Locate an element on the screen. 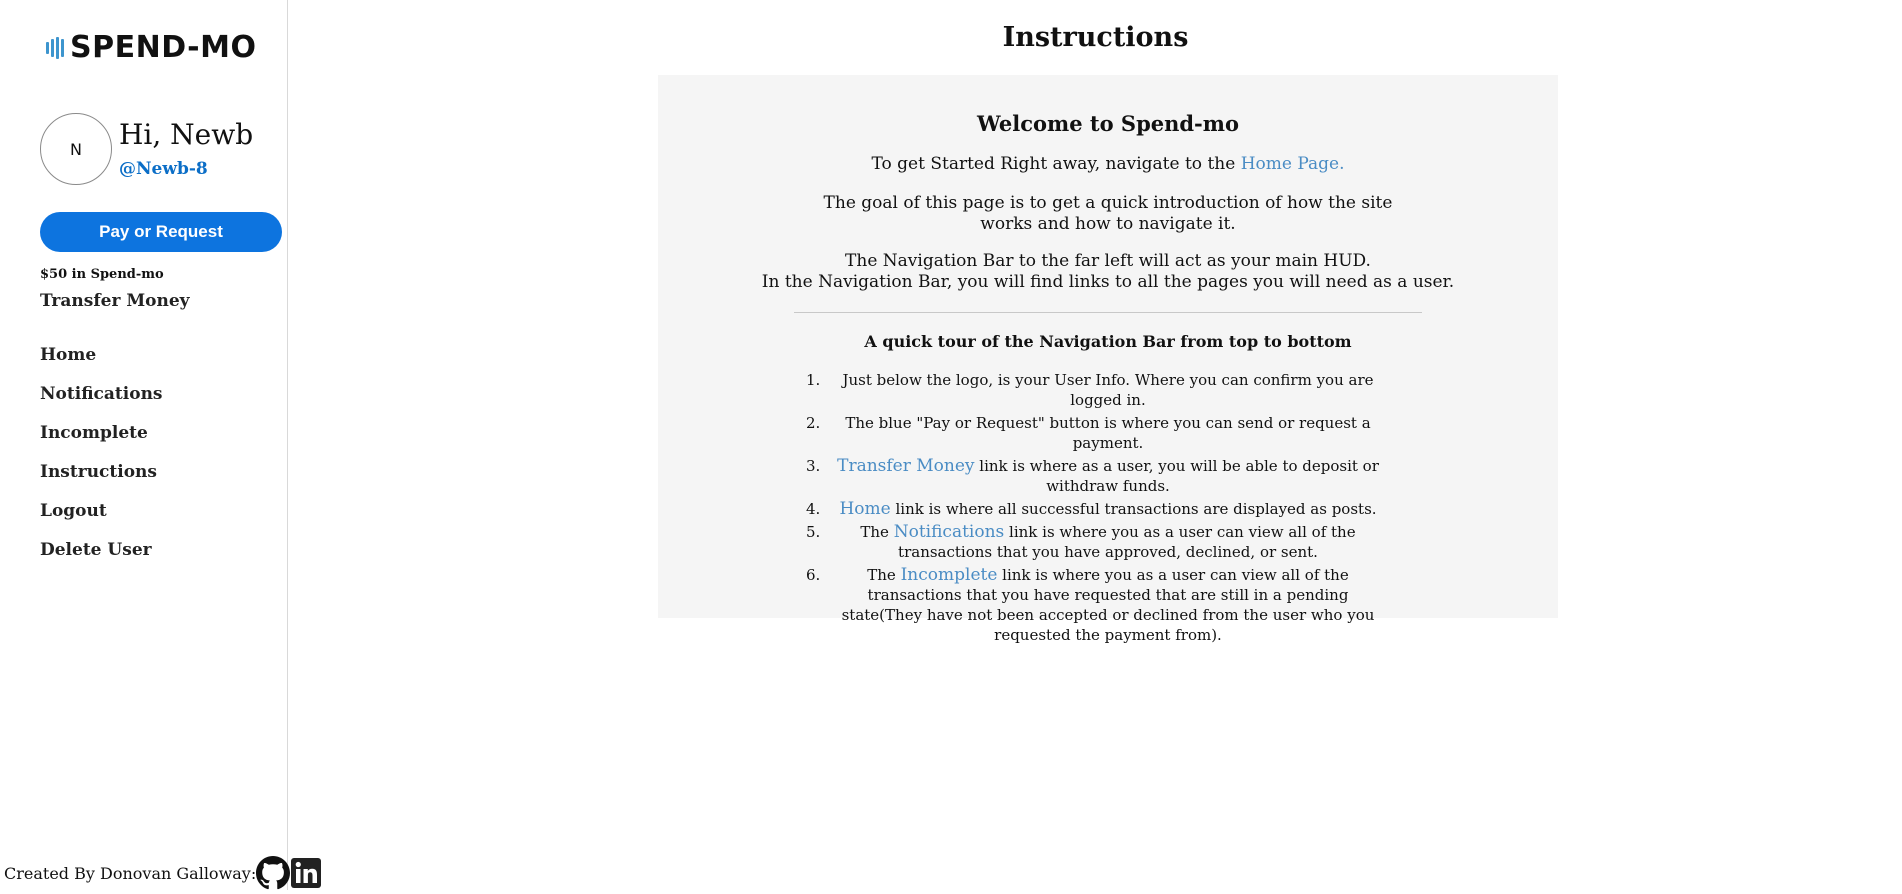  footer: Created By Donovan Galloway: is located at coordinates (163, 873).